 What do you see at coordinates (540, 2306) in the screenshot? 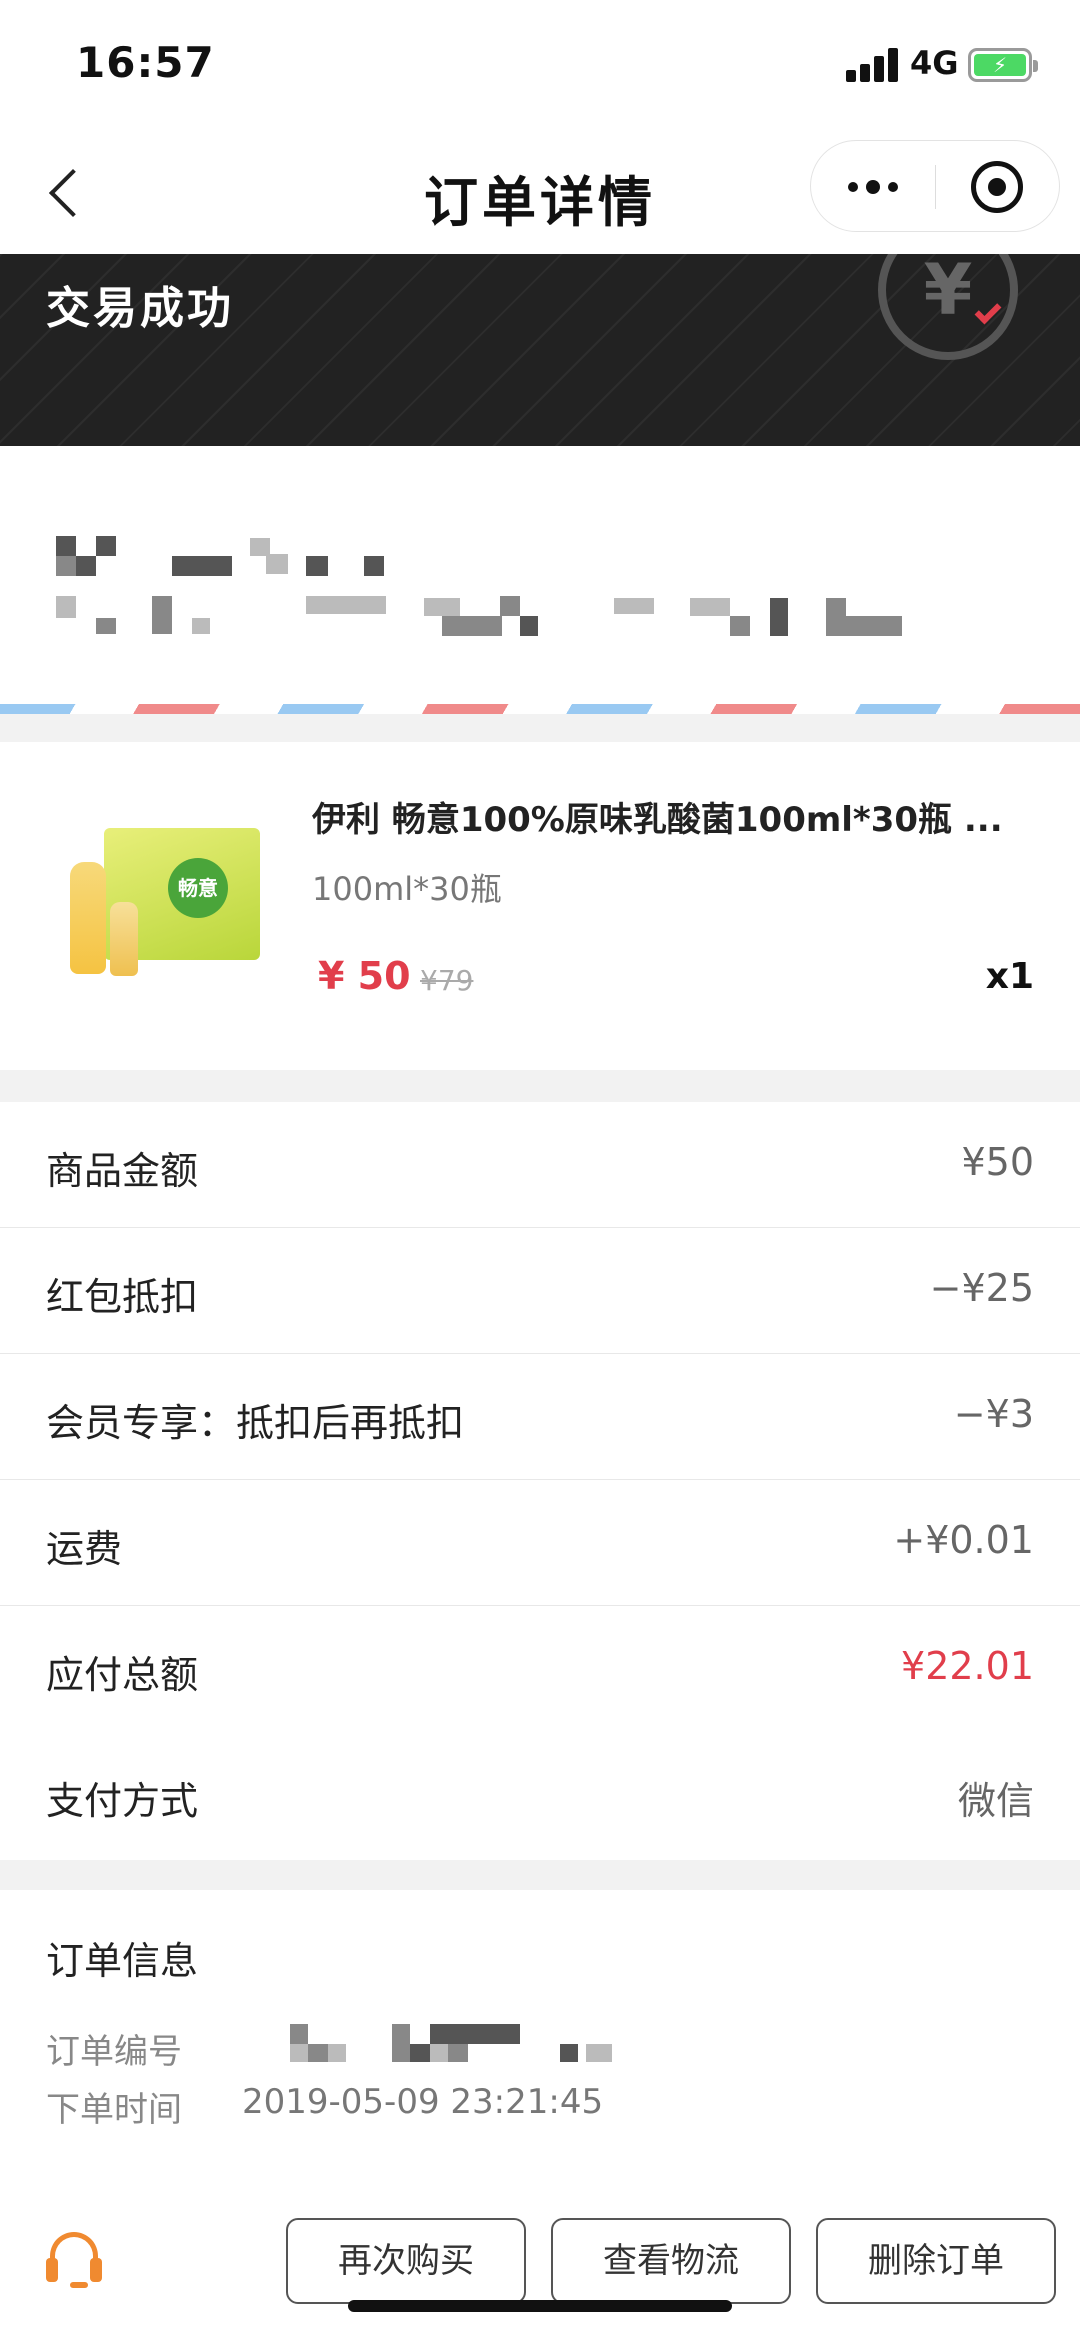
I see `home-indicator` at bounding box center [540, 2306].